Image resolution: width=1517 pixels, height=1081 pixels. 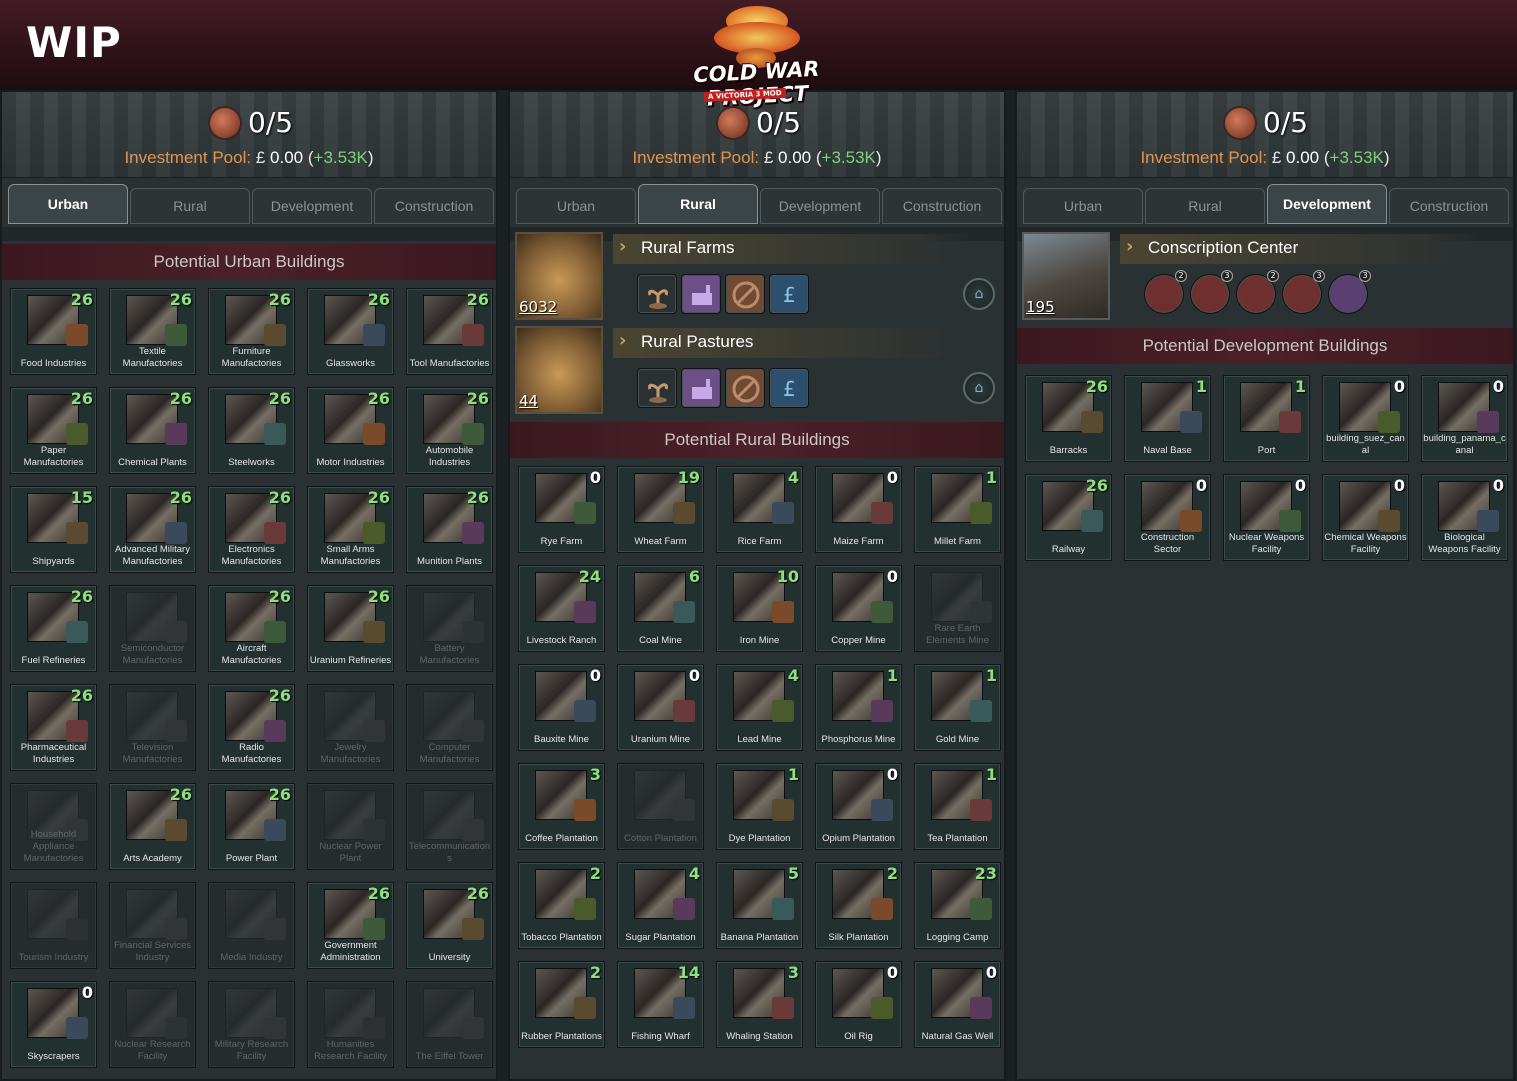 I want to click on building-tile: 14 Fishing Wharf, so click(x=660, y=1004).